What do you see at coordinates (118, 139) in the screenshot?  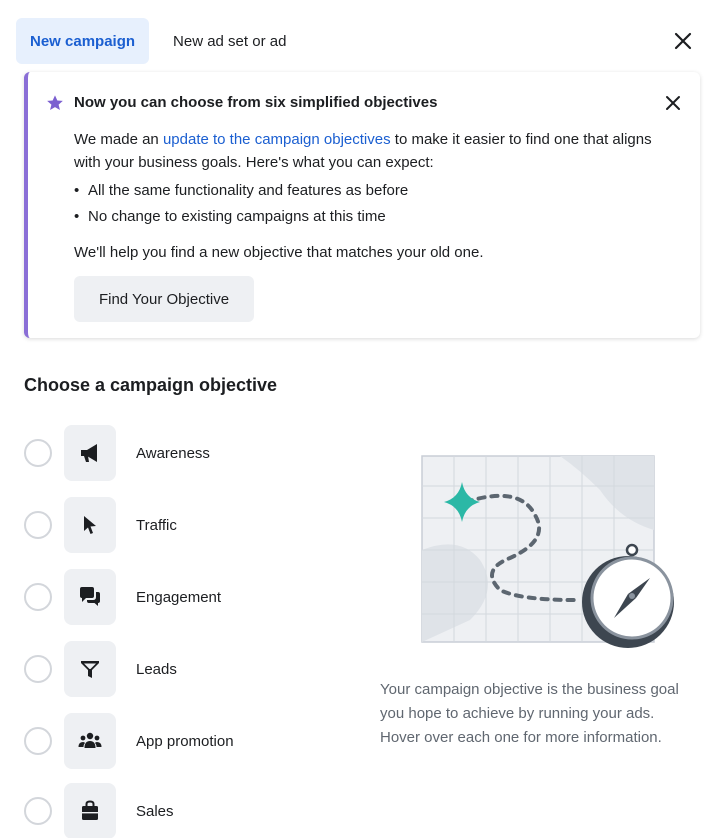 I see `banner-body-text: We made an` at bounding box center [118, 139].